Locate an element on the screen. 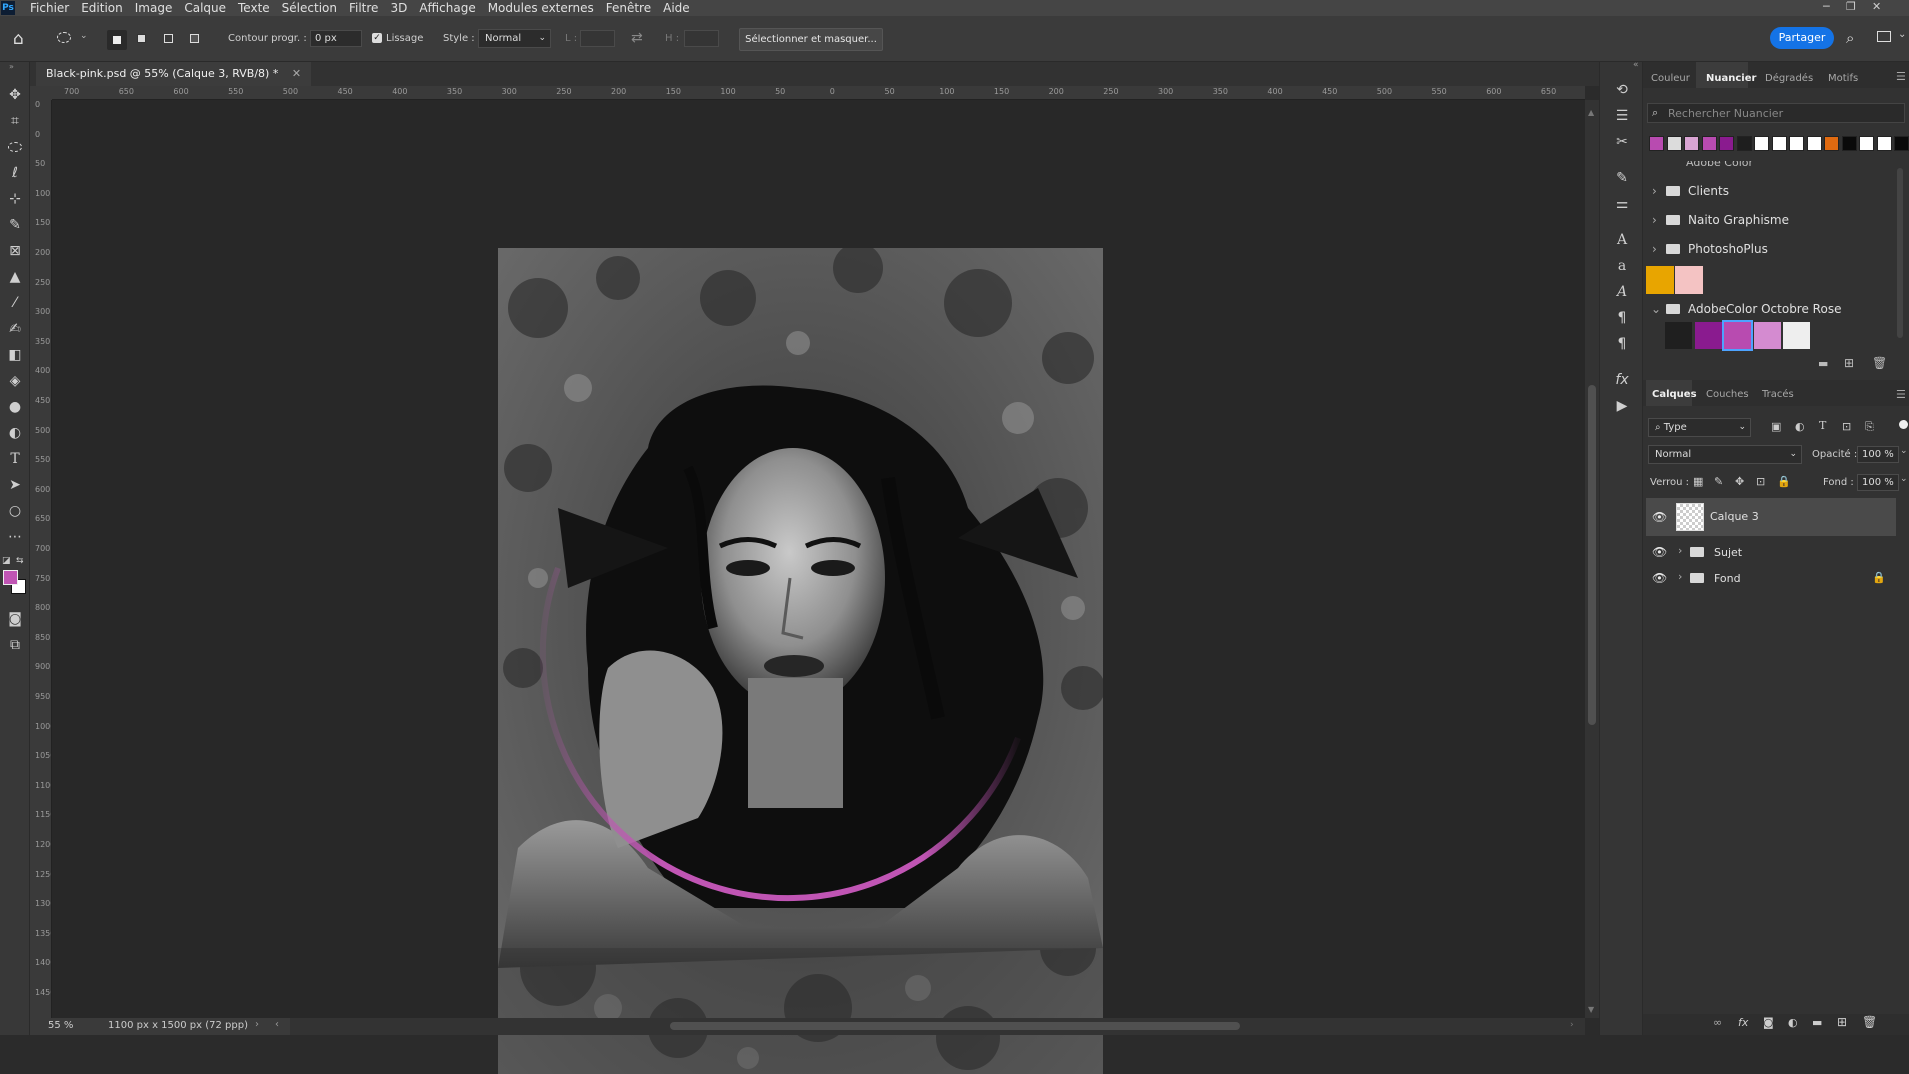  tab-nuancier: Nuancier is located at coordinates (1731, 78).